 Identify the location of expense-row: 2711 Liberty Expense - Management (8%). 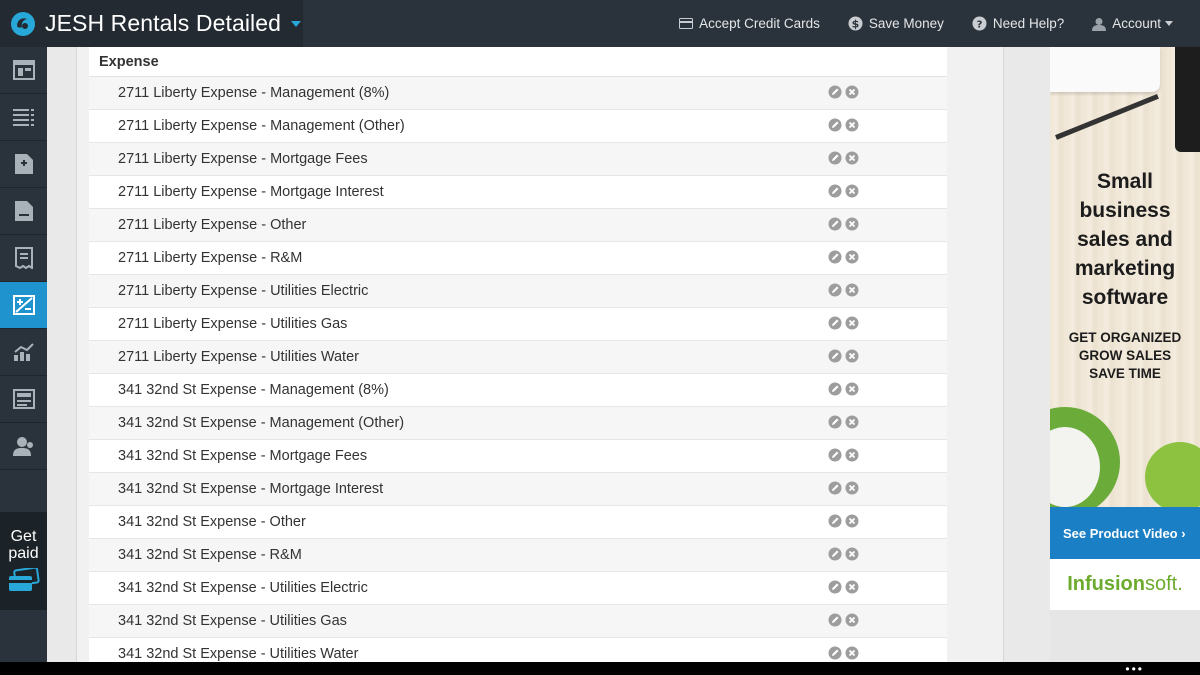
(518, 93).